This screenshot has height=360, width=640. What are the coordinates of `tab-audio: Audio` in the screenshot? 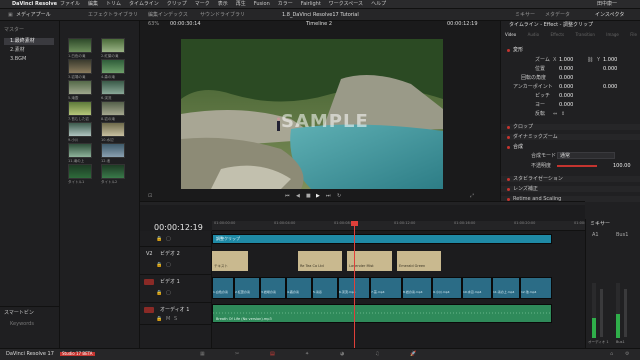 It's located at (533, 35).